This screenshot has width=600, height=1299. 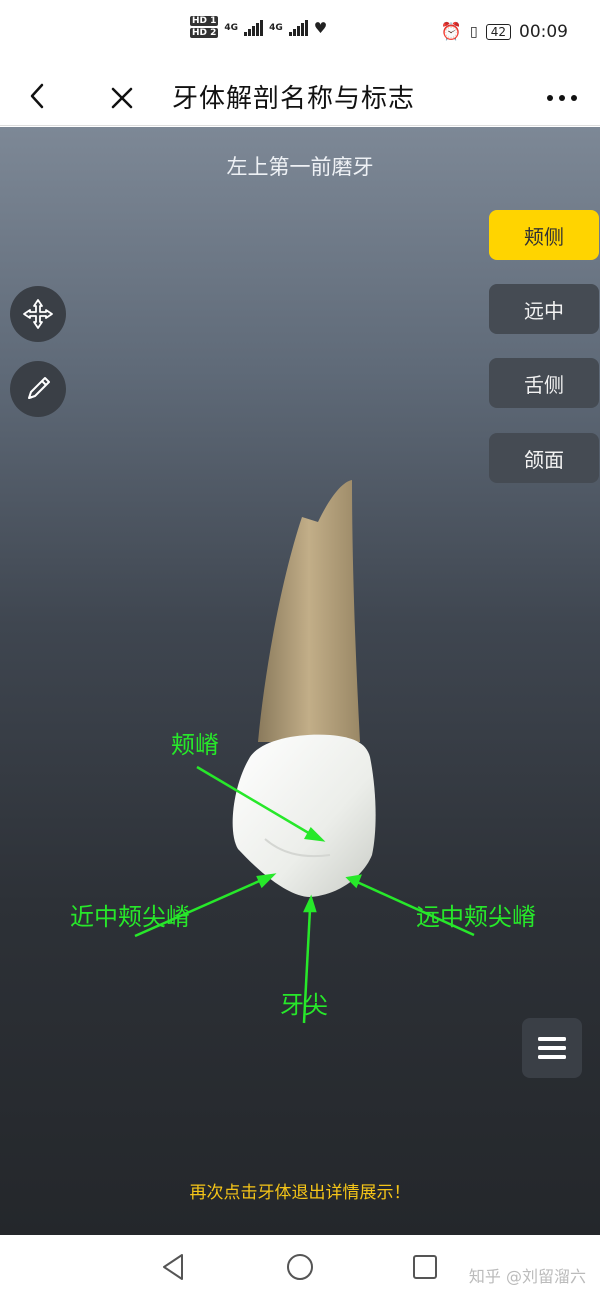 I want to click on system-nav-bar: 知乎 @刘留溜六, so click(x=300, y=1267).